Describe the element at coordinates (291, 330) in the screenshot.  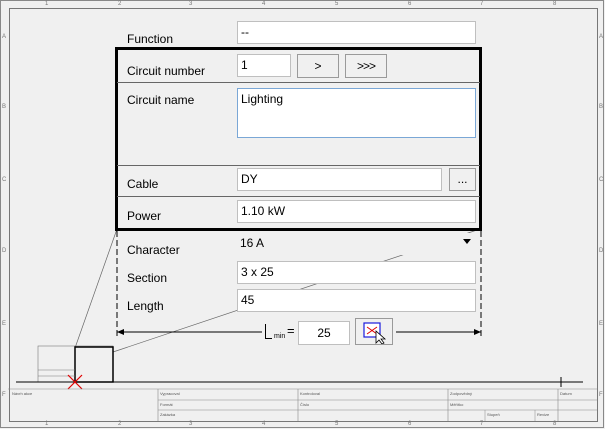
I see `lmin-equals: =` at that location.